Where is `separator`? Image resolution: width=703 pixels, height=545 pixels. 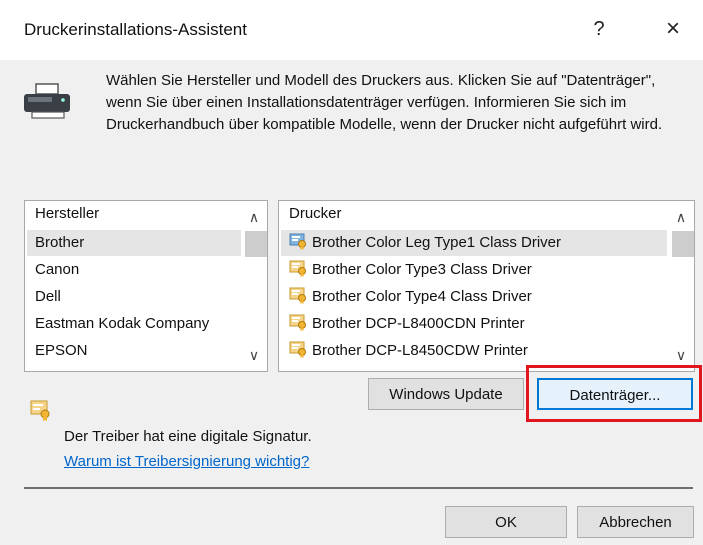 separator is located at coordinates (358, 488).